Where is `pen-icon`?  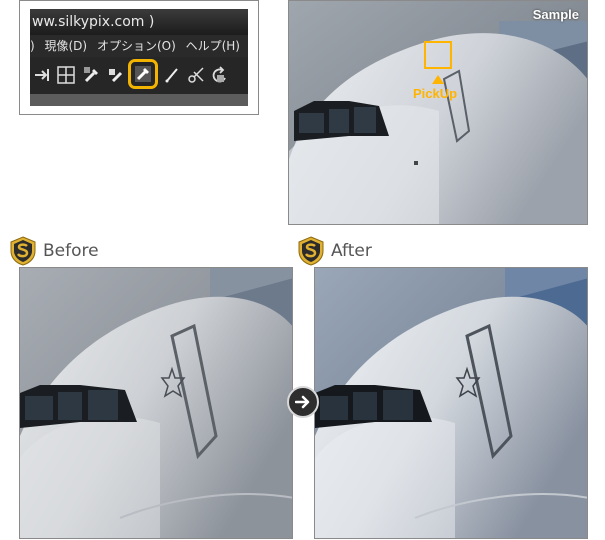 pen-icon is located at coordinates (172, 75).